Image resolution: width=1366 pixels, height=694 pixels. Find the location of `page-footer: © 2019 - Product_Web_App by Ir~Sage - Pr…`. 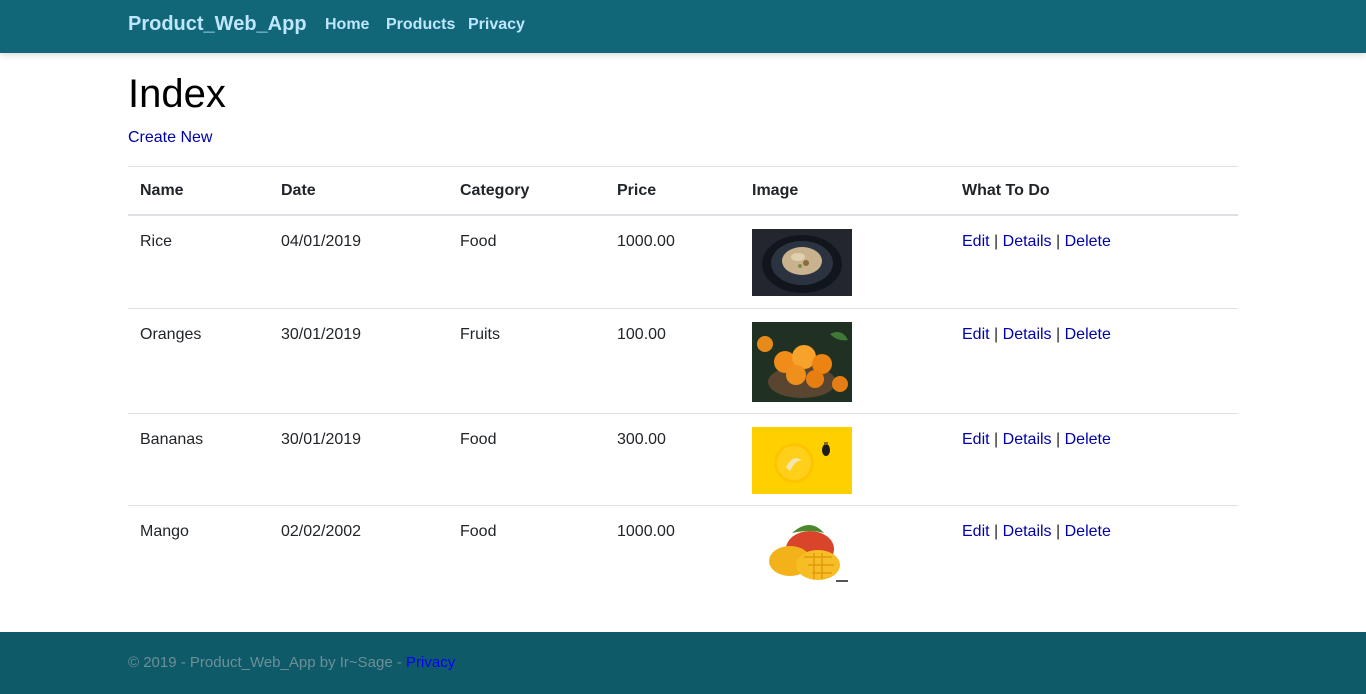

page-footer: © 2019 - Product_Web_App by Ir~Sage - Pr… is located at coordinates (683, 663).